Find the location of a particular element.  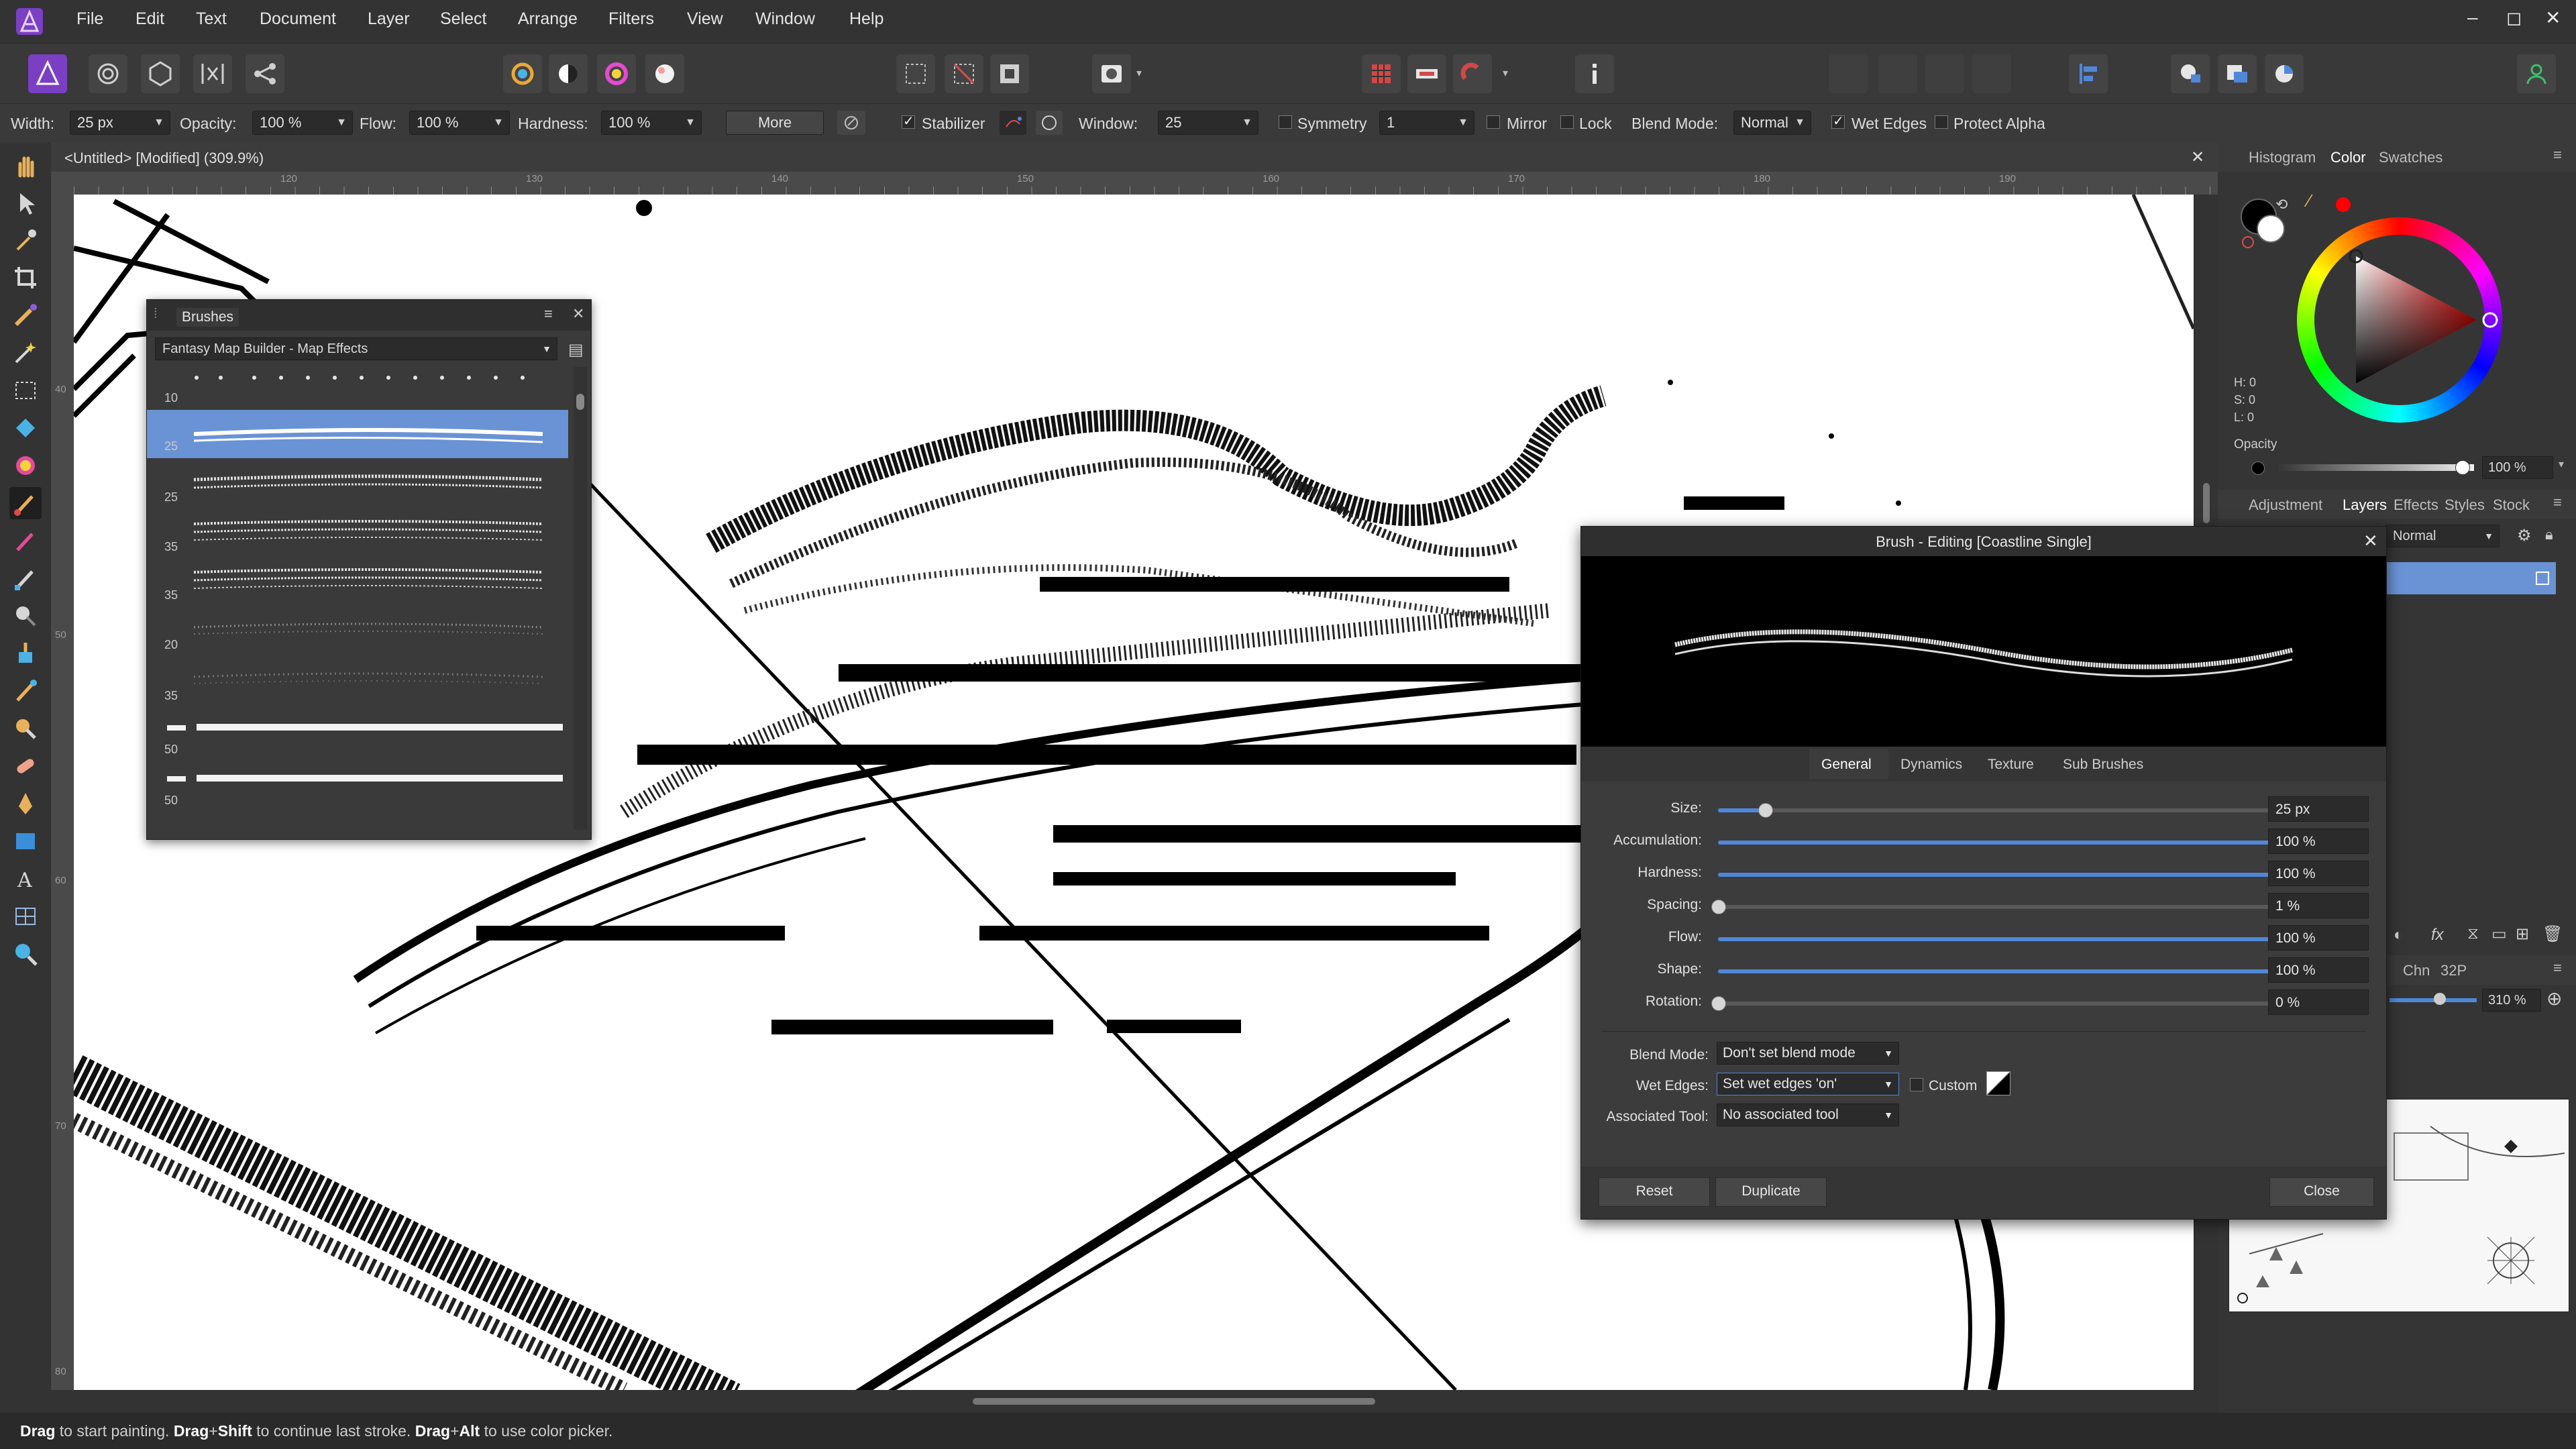

paint-brush-tool-icon is located at coordinates (25, 503).